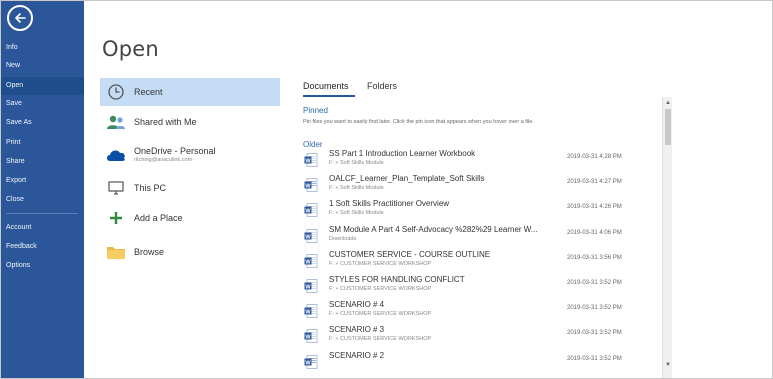 The image size is (773, 379). What do you see at coordinates (357, 355) in the screenshot?
I see `file-name: SCENARIO # 2` at bounding box center [357, 355].